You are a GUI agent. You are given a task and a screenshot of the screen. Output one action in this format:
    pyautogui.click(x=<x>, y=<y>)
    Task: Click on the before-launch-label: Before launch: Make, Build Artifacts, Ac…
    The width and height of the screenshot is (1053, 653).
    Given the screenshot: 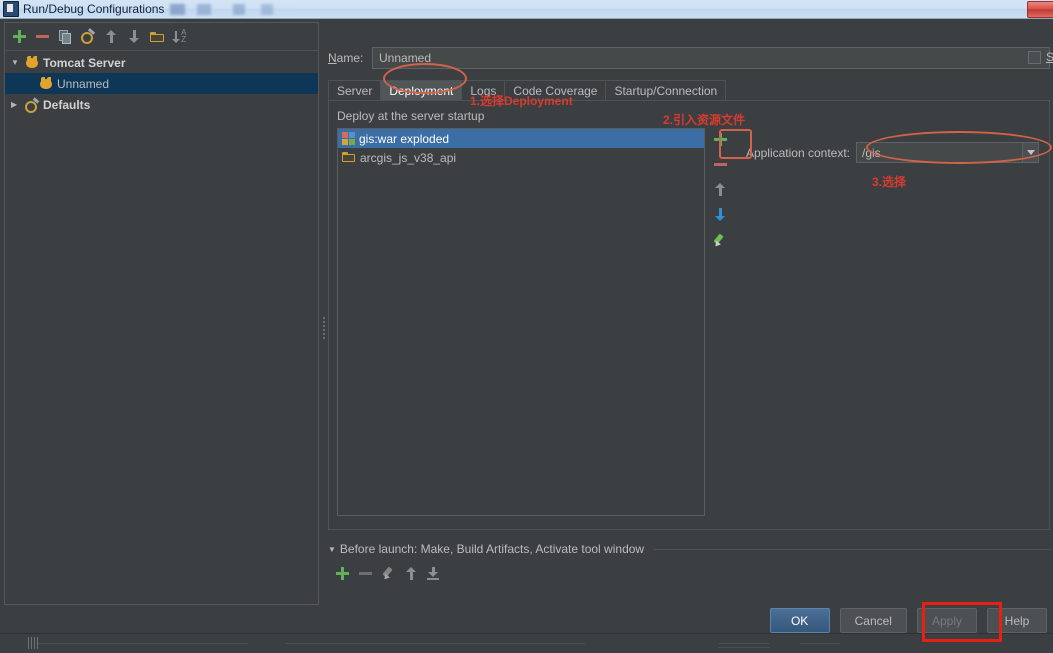 What is the action you would take?
    pyautogui.click(x=492, y=549)
    